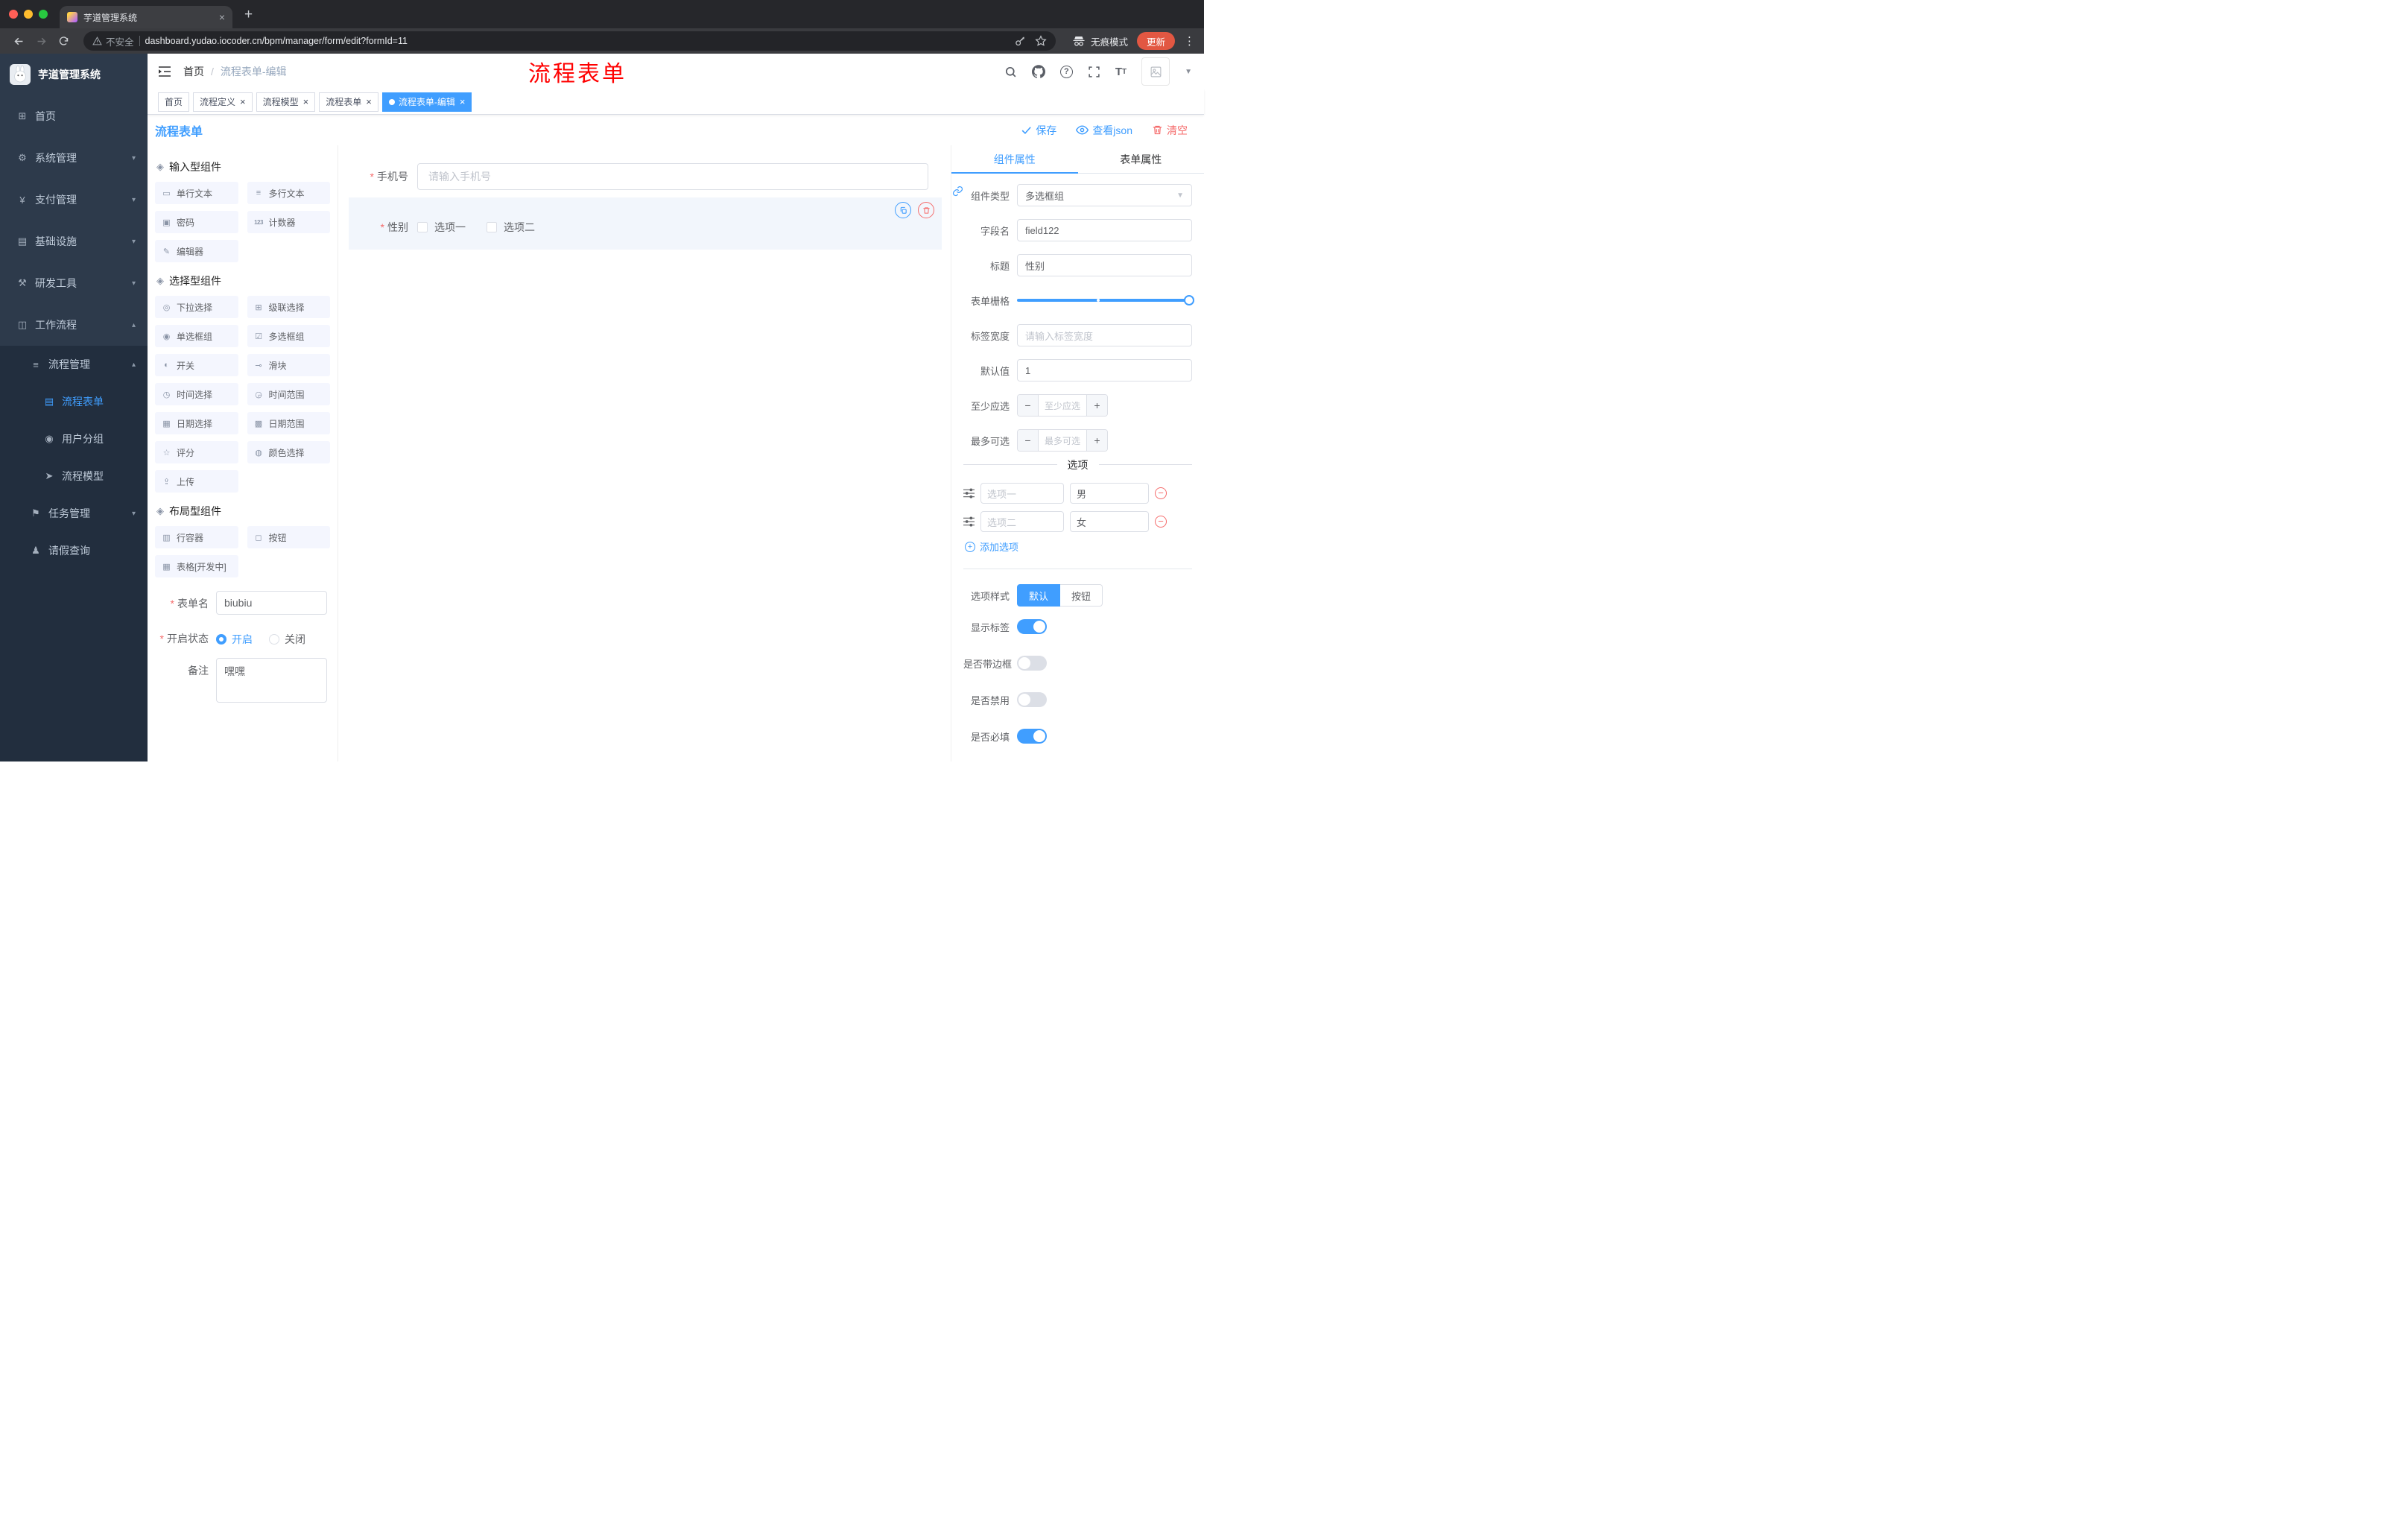  I want to click on option-1-name-input: 选项一, so click(1022, 494).